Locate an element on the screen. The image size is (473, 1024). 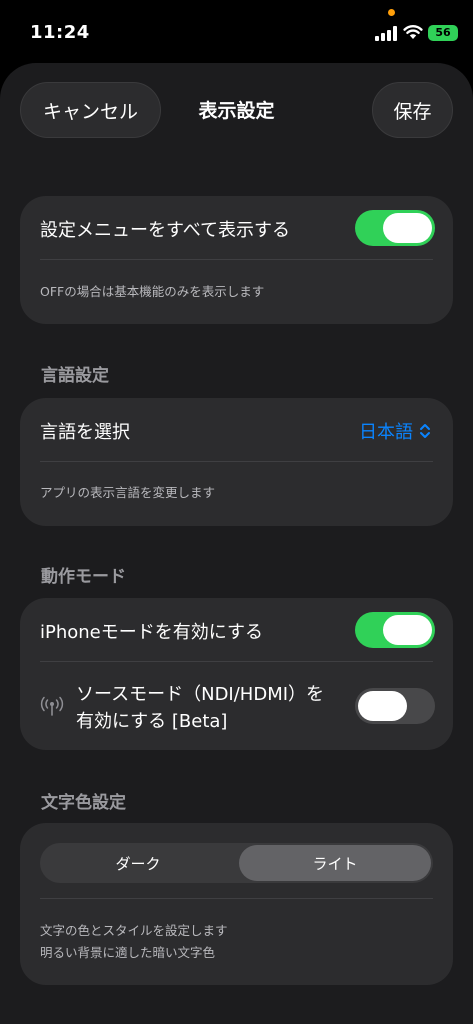
iphone-mode-label: iPhoneモードを有効にする is located at coordinates (151, 632).